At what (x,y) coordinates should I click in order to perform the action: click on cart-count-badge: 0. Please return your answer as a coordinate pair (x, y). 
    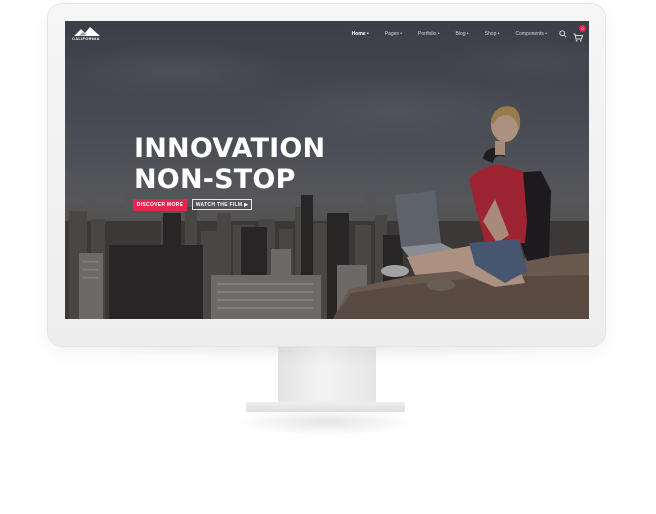
    Looking at the image, I should click on (582, 28).